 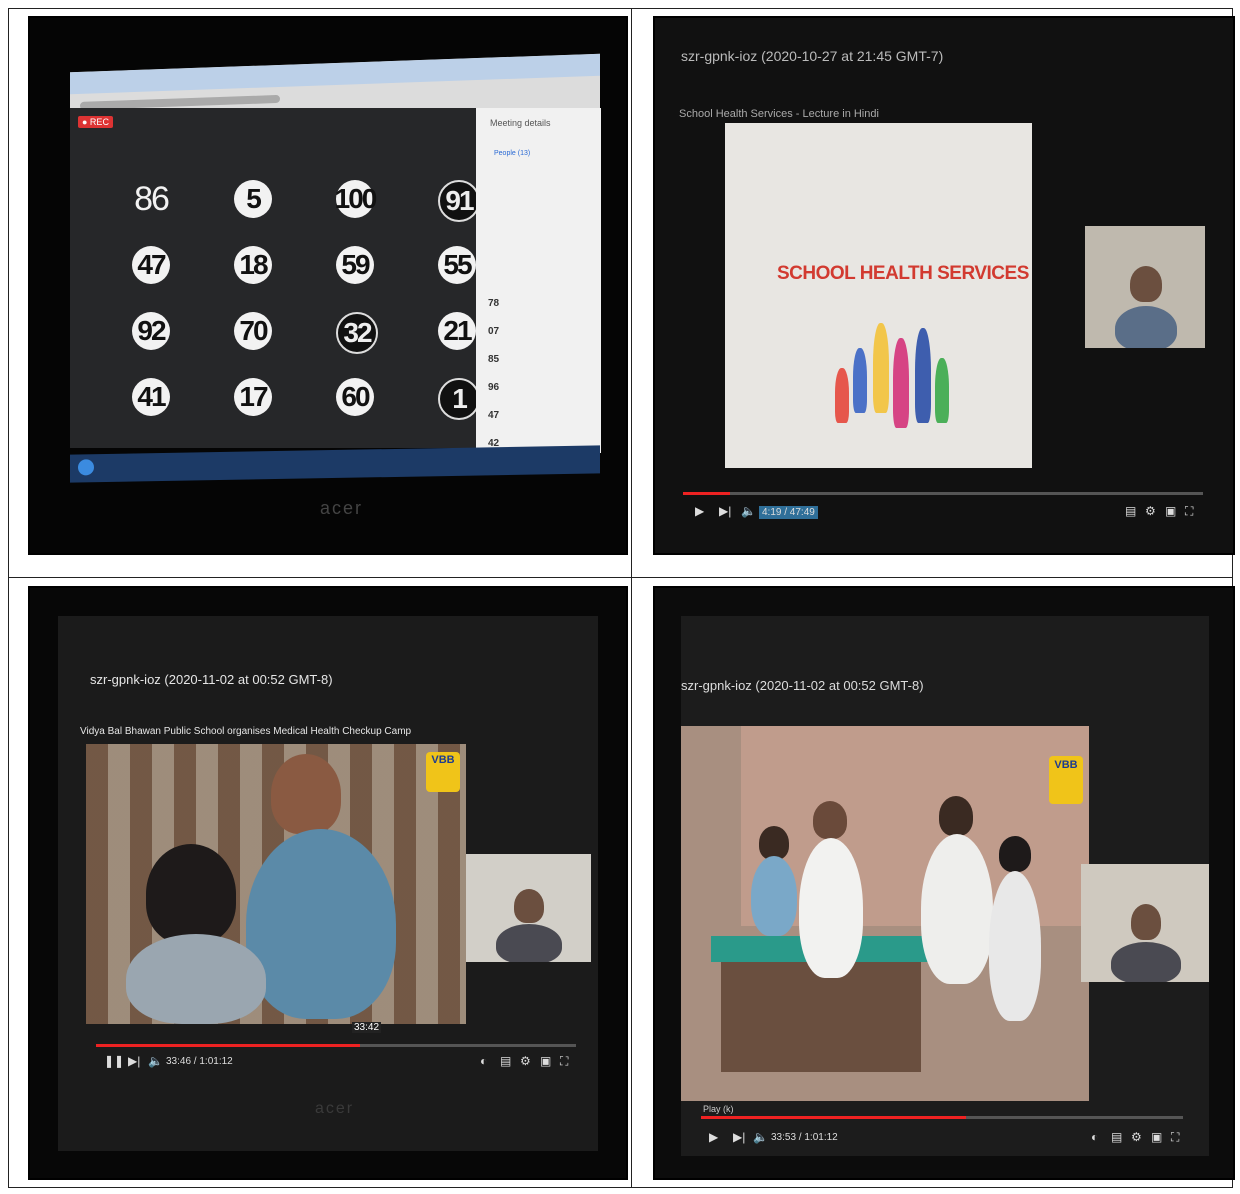 I want to click on participant-list-item: 85, so click(x=493, y=359).